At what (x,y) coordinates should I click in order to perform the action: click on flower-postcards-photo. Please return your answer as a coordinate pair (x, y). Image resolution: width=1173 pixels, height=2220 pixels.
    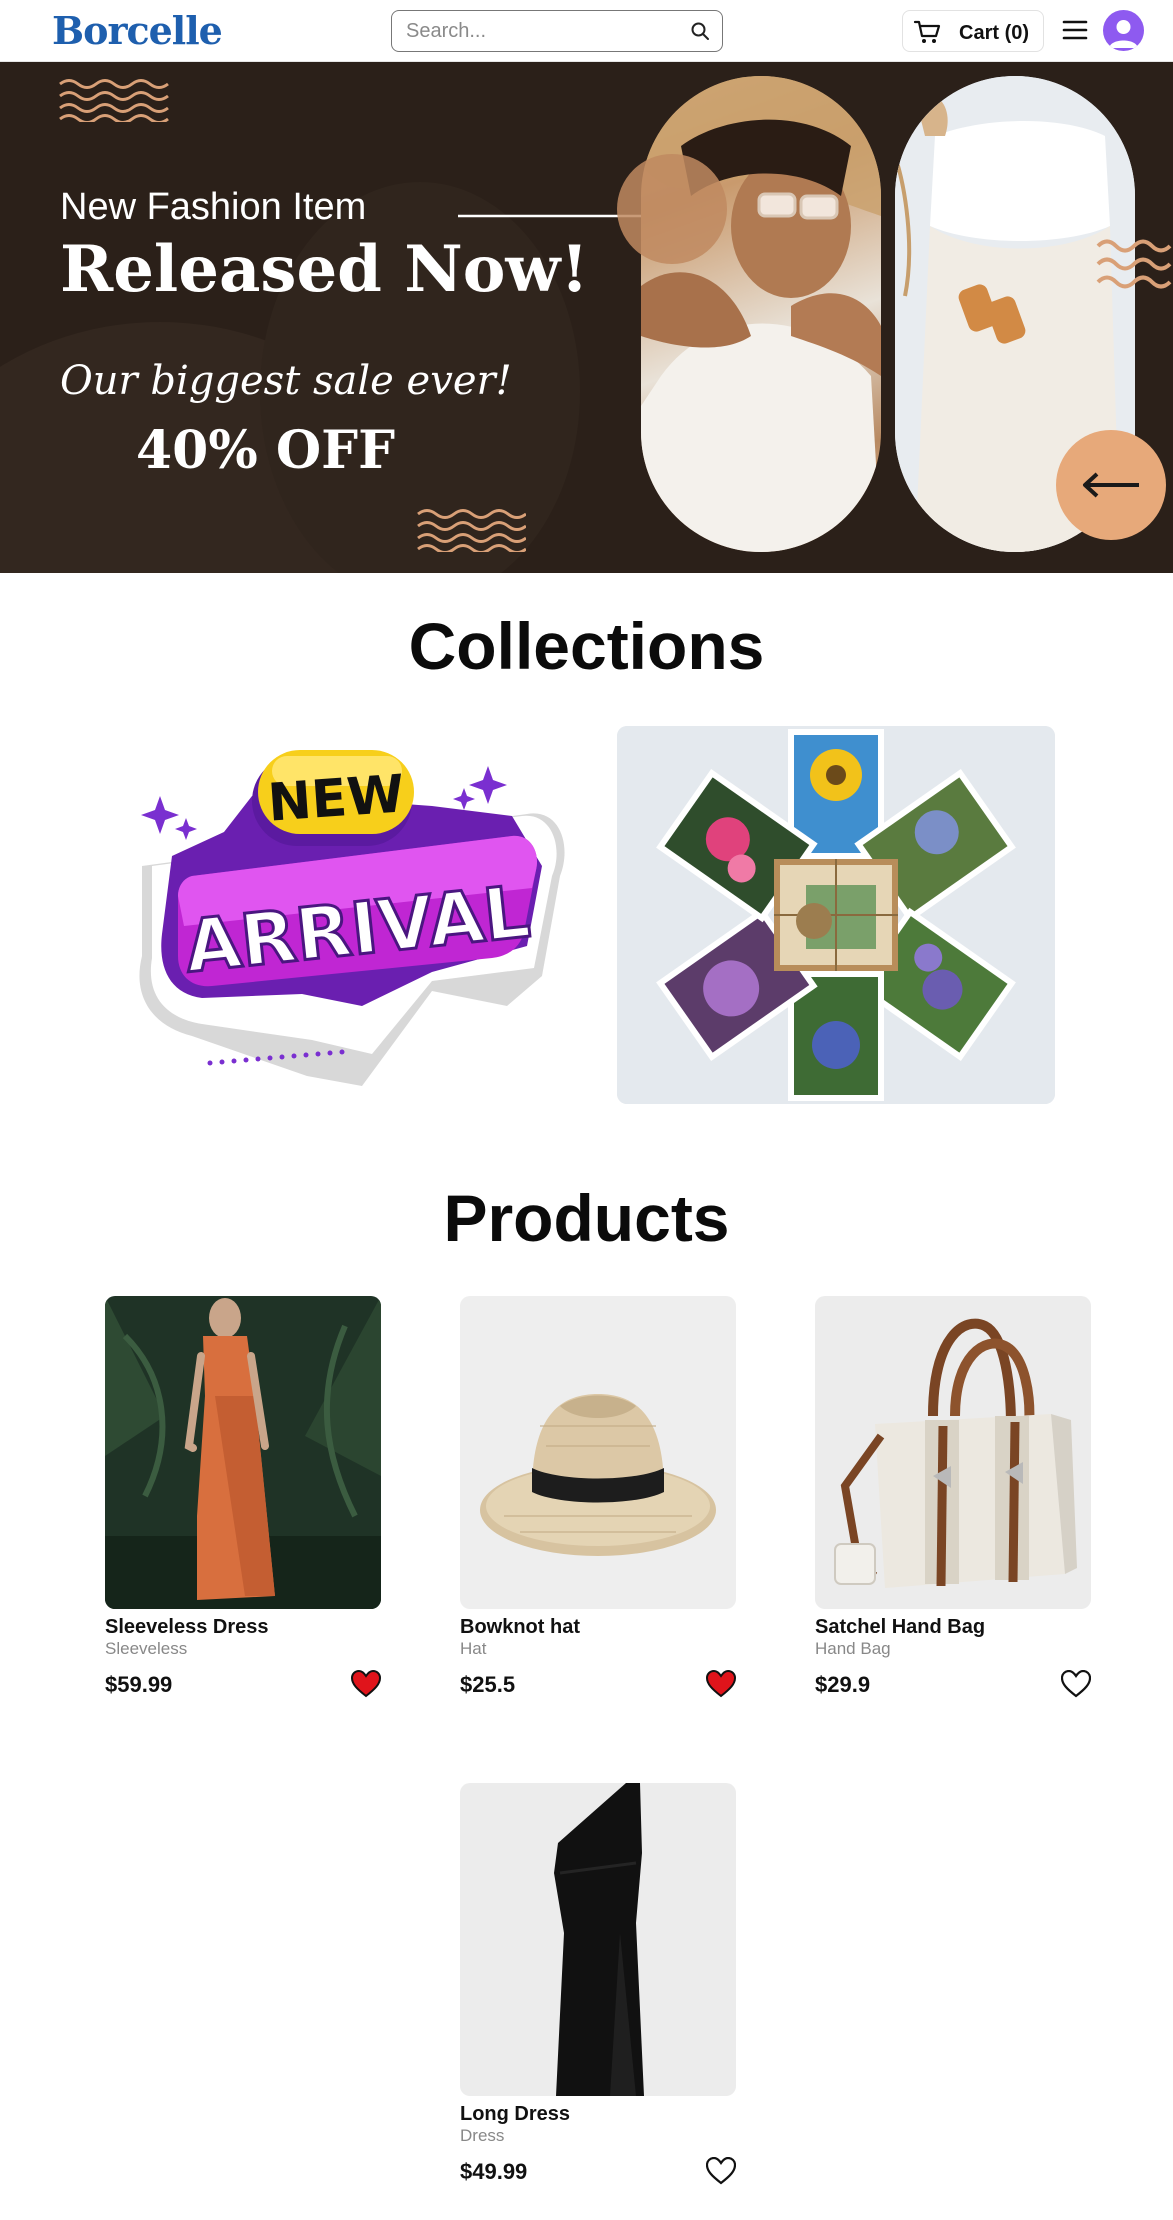
    Looking at the image, I should click on (836, 915).